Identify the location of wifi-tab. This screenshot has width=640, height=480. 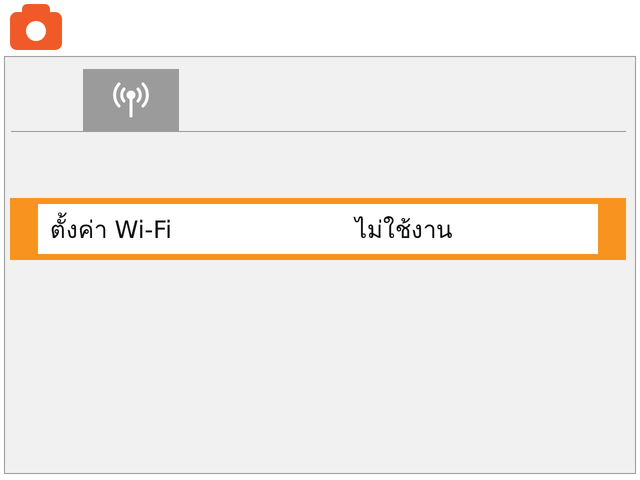
(131, 100).